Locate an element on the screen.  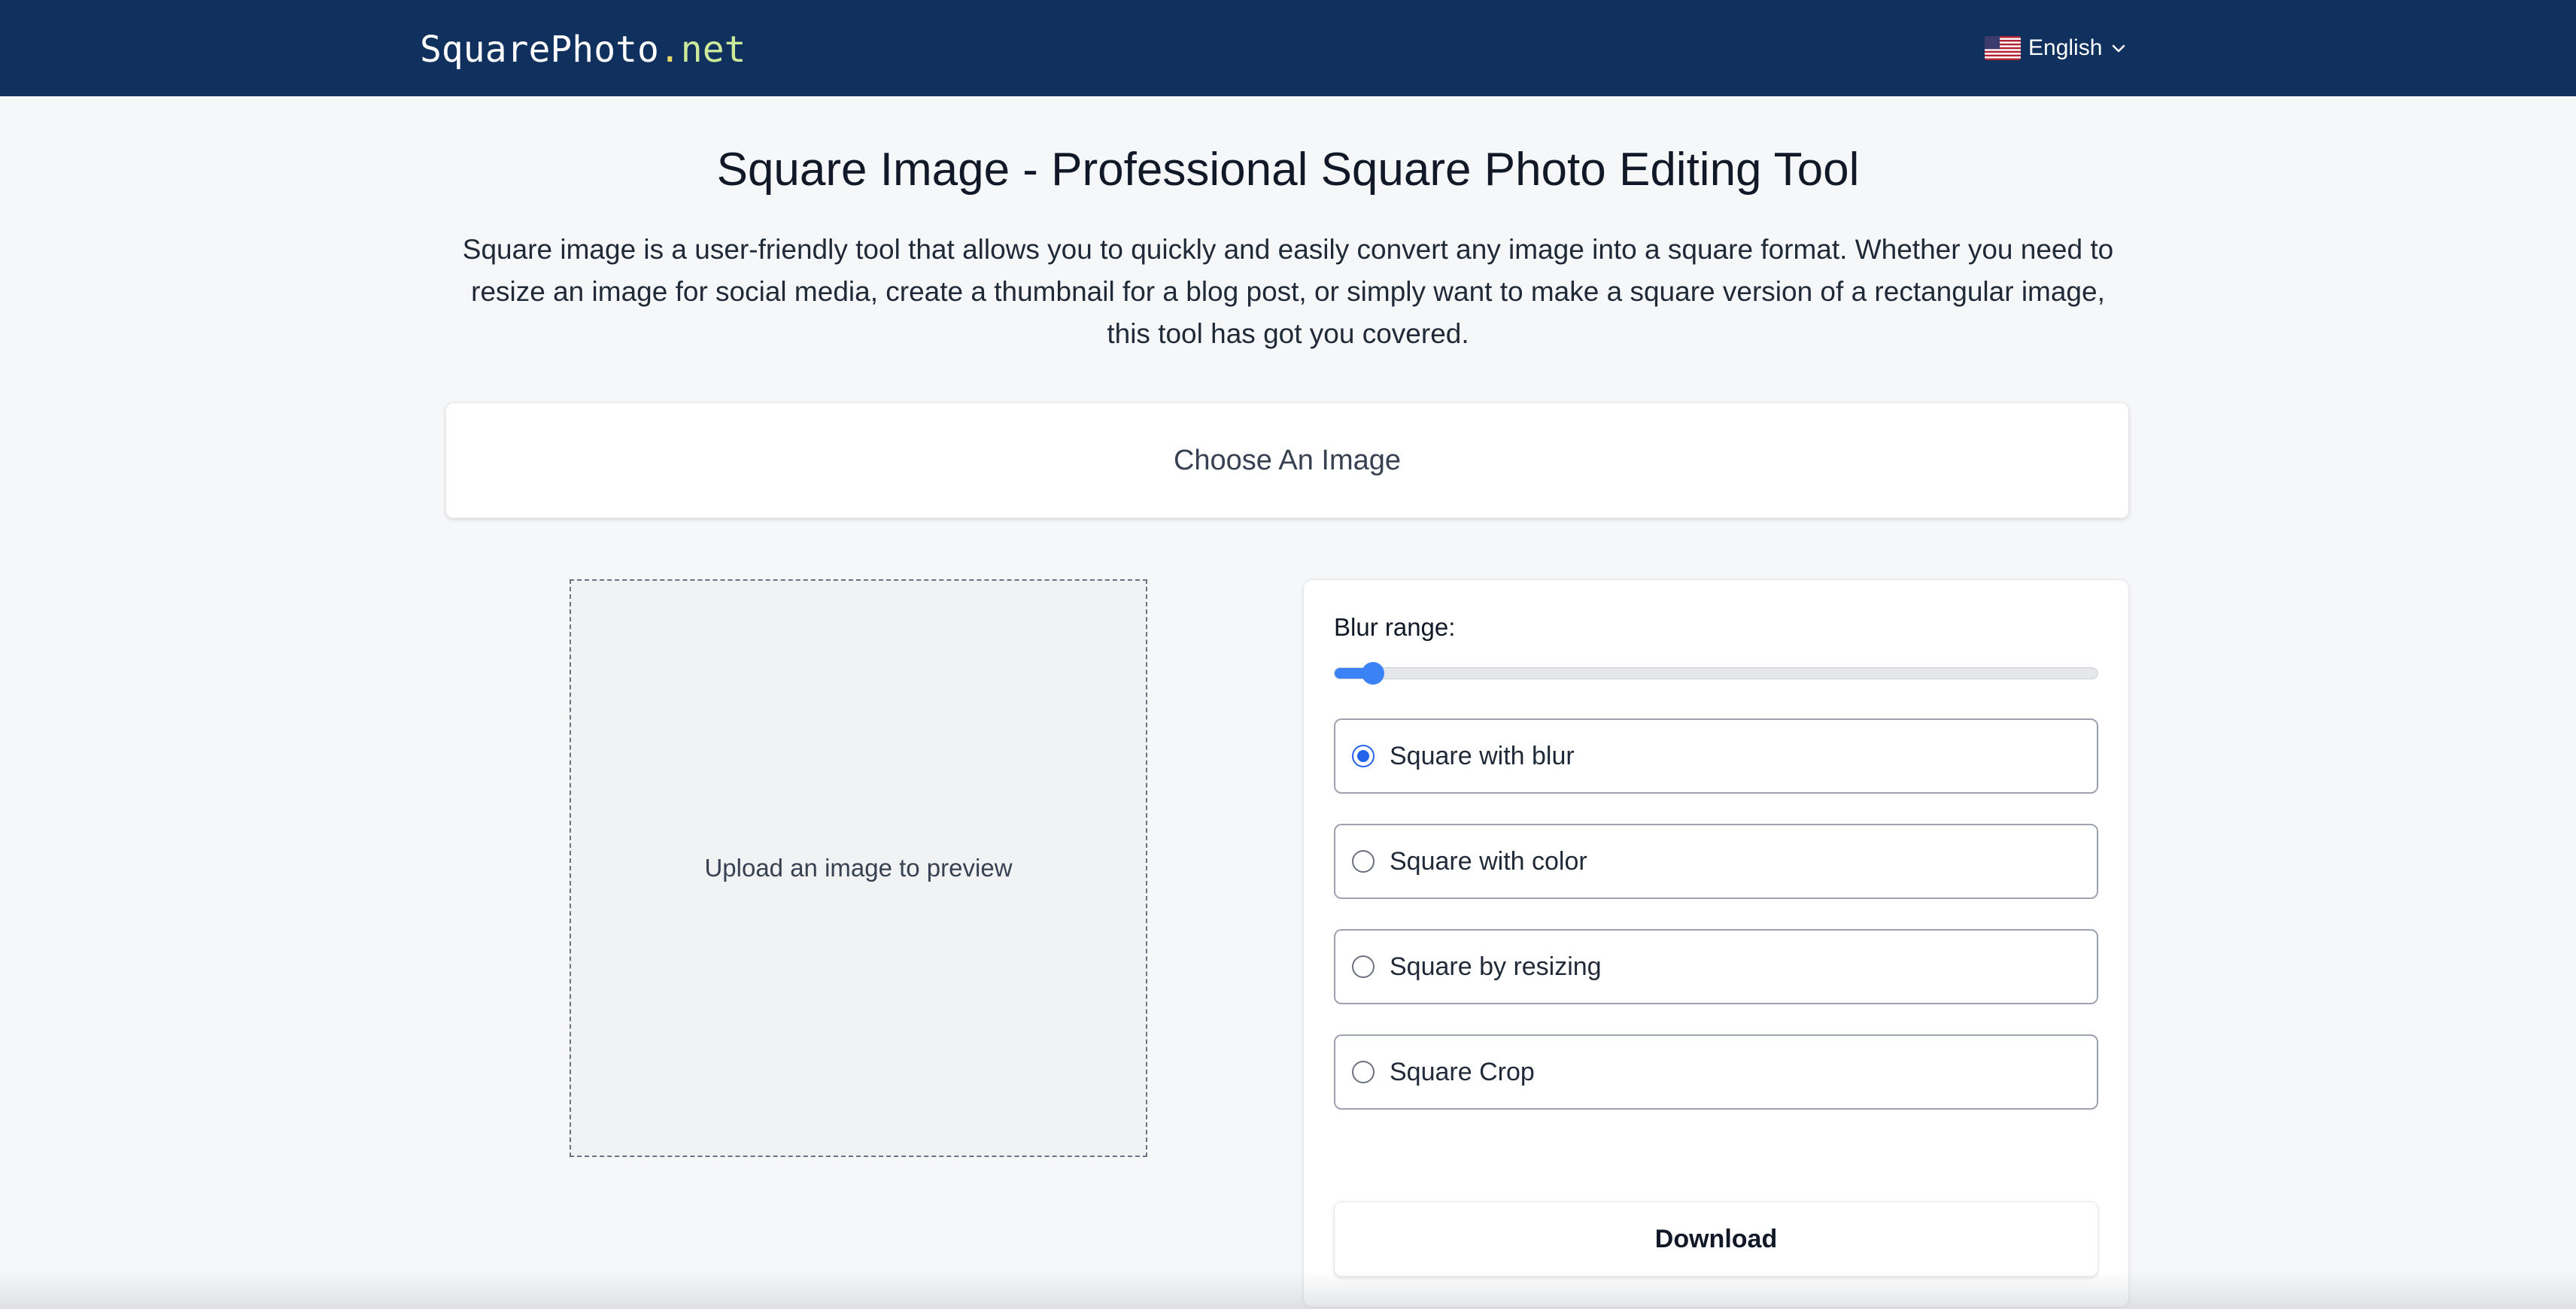
site-header: SquarePhoto.net English is located at coordinates (1288, 48).